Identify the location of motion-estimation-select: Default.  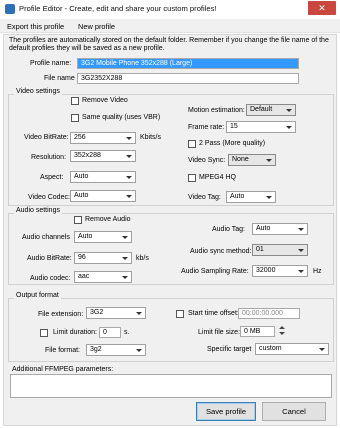
(271, 110).